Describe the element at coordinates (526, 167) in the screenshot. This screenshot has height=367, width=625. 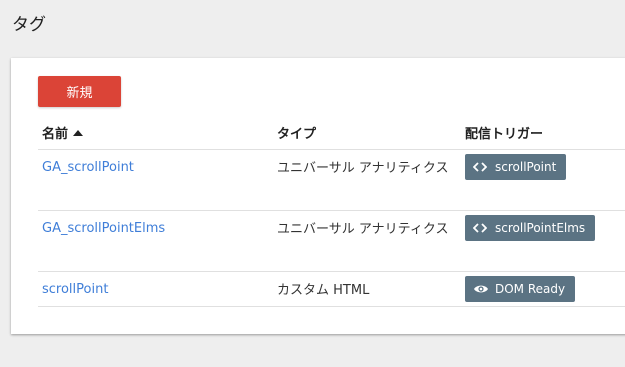
I see `trigger-chip-label: scrollPoint` at that location.